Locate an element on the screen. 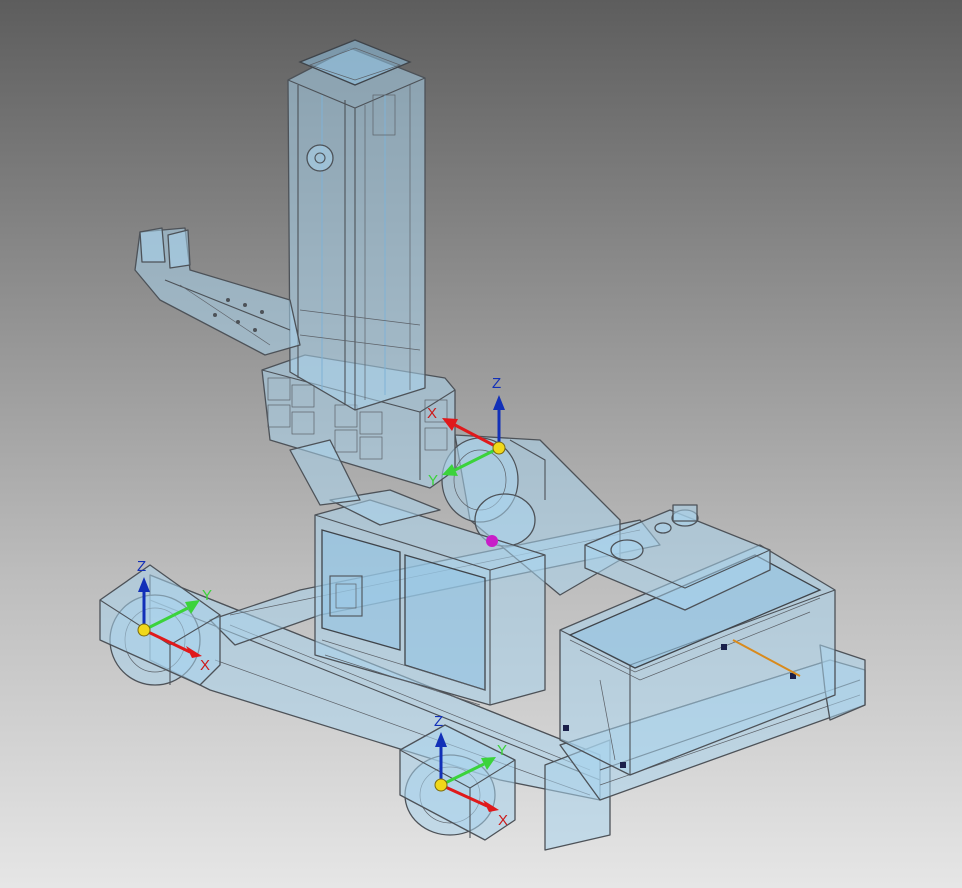 The width and height of the screenshot is (962, 888). mast is located at coordinates (356, 225).